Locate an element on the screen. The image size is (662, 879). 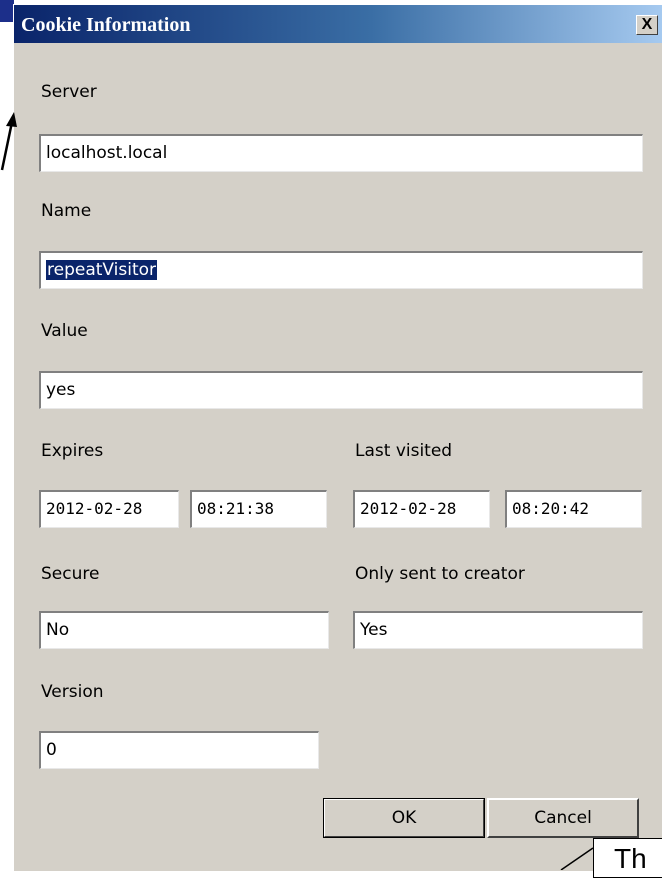
value-field: yes is located at coordinates (341, 390).